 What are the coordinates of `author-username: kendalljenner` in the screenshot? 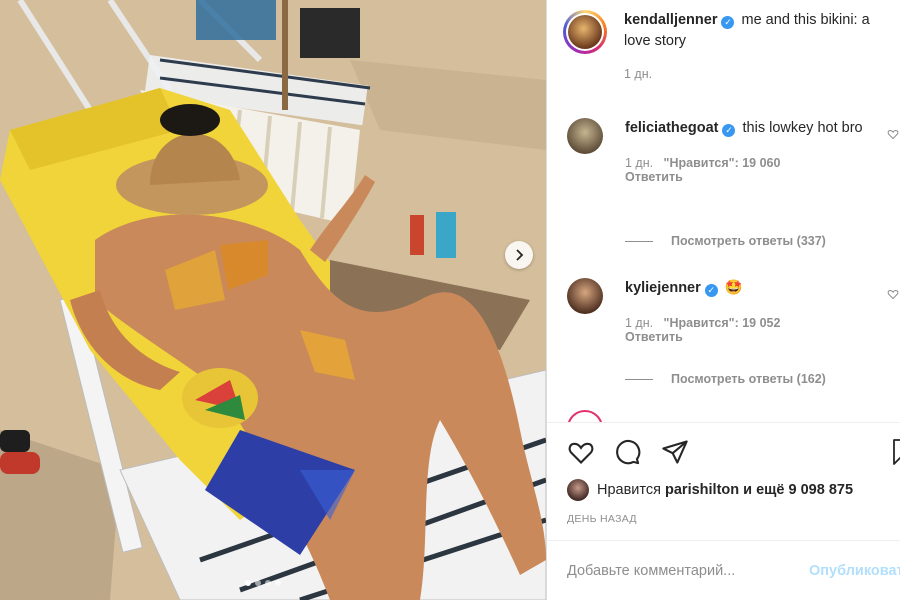 It's located at (670, 20).